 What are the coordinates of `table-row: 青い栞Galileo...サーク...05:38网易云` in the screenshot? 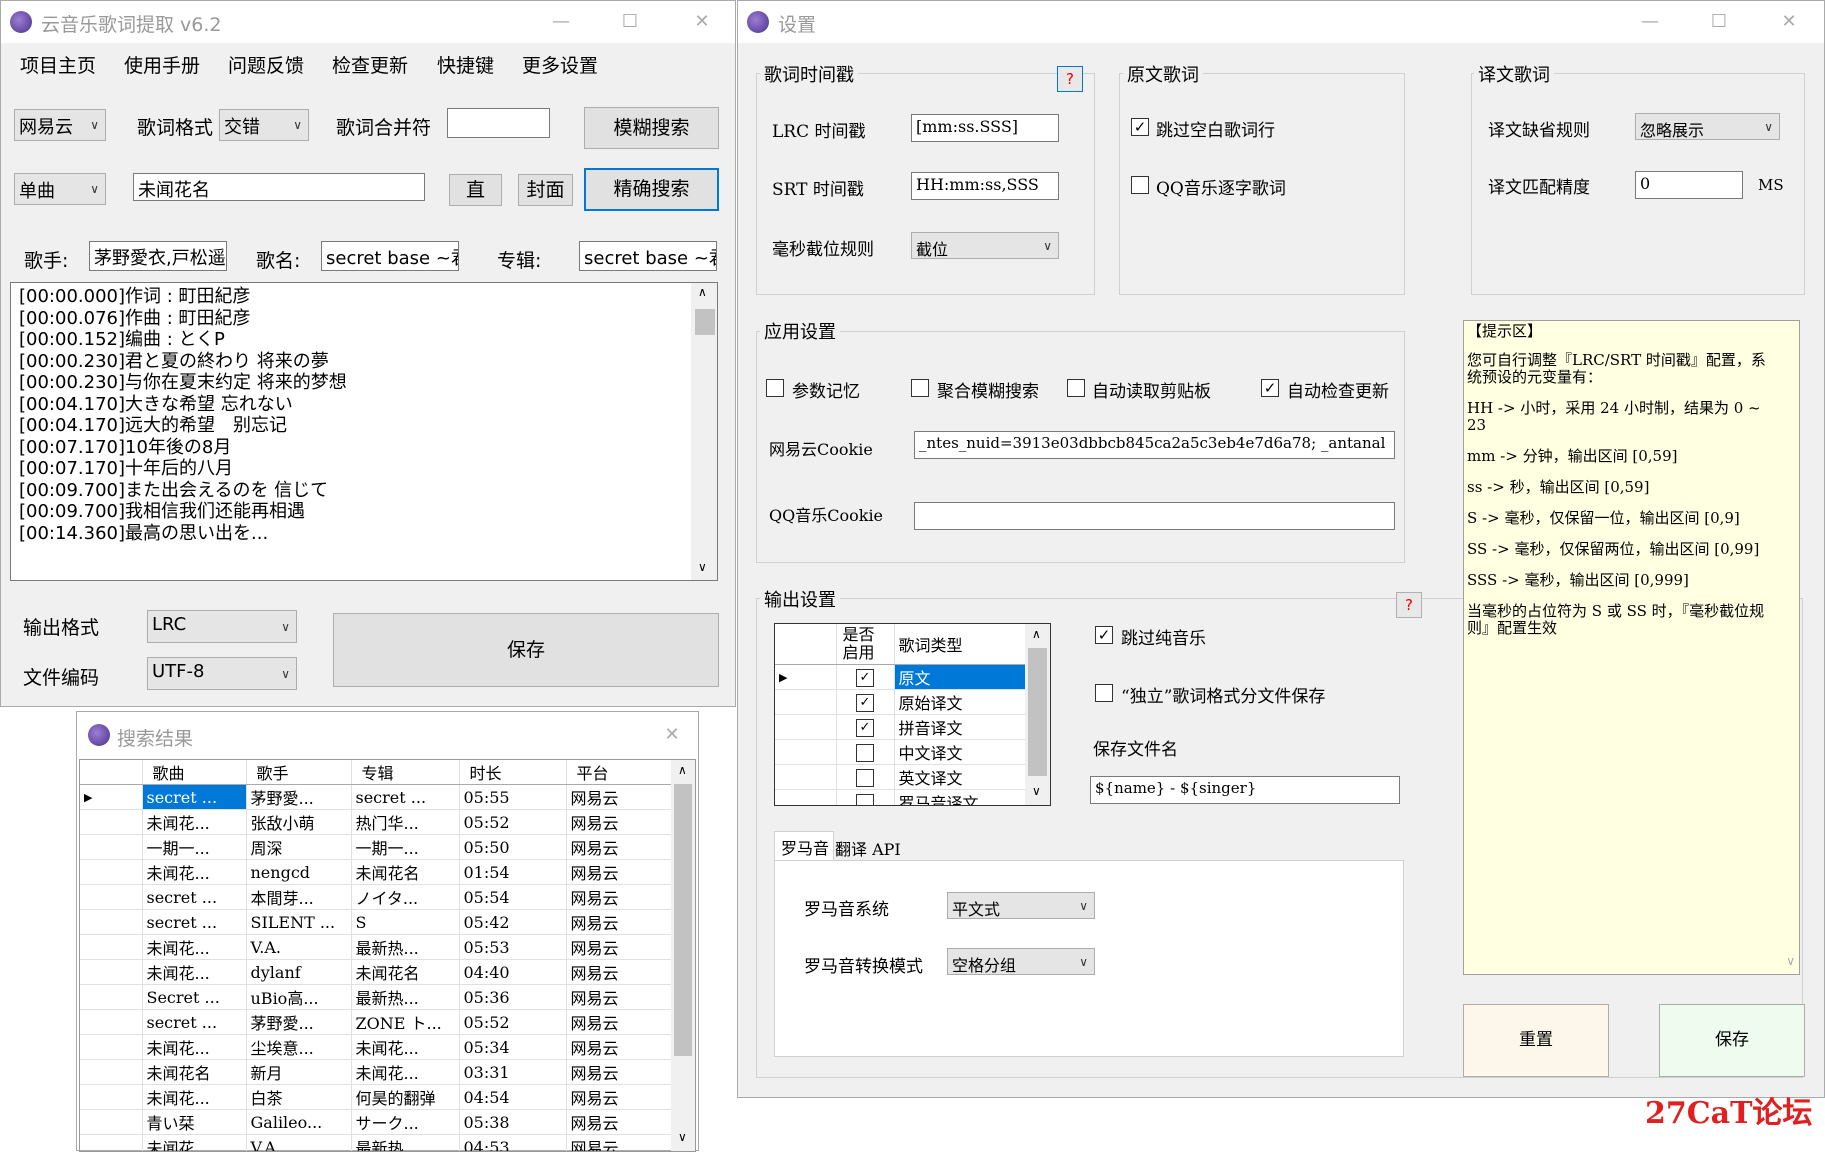 It's located at (378, 1122).